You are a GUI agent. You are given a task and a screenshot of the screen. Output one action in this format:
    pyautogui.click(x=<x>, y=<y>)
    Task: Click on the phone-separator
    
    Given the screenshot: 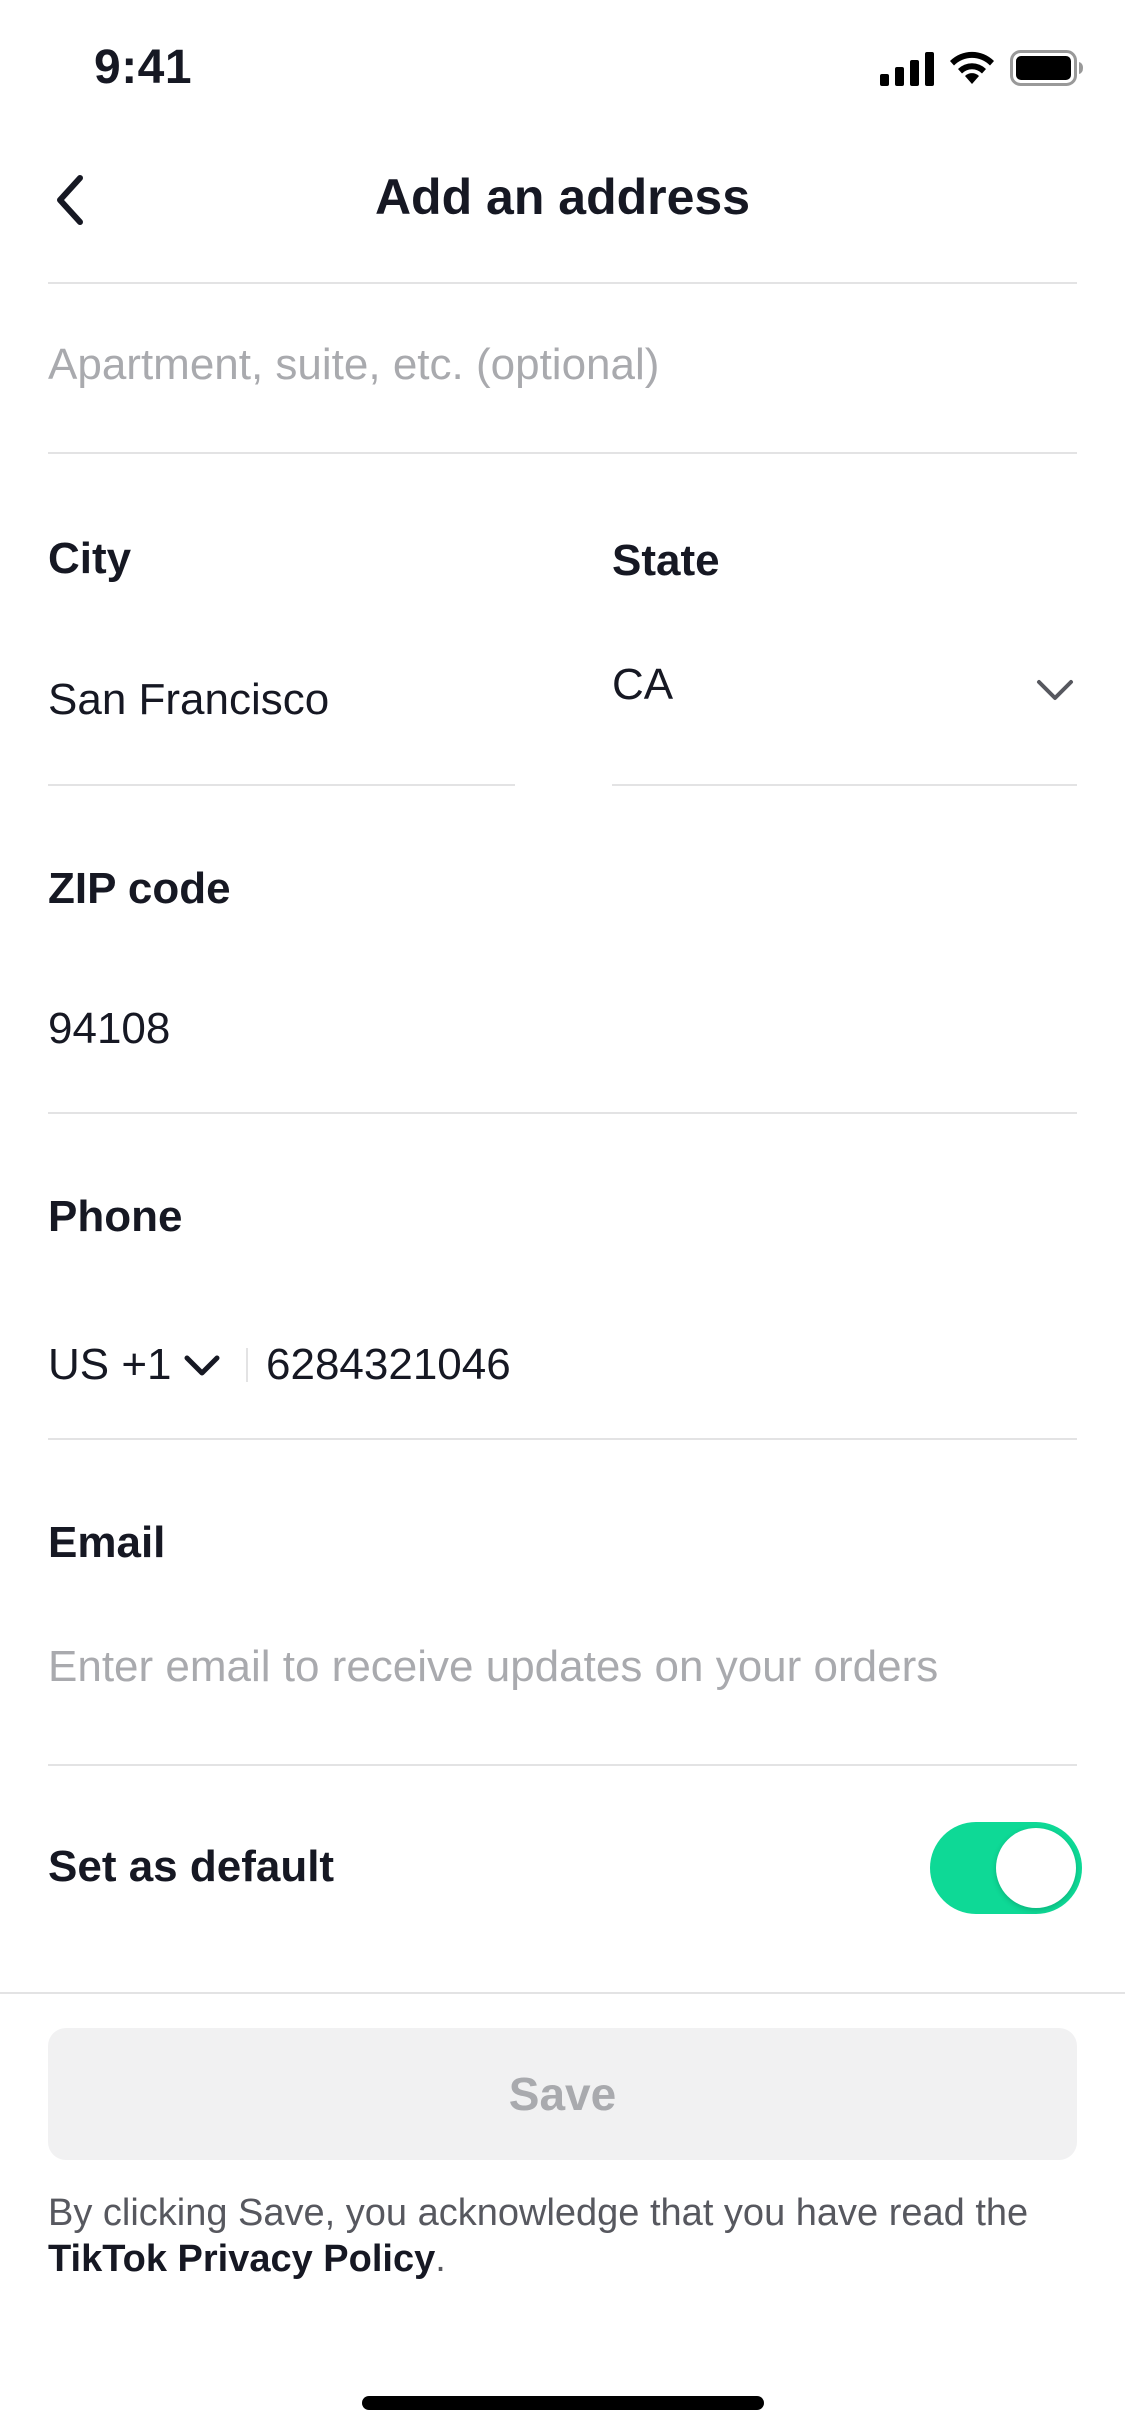 What is the action you would take?
    pyautogui.click(x=247, y=1365)
    